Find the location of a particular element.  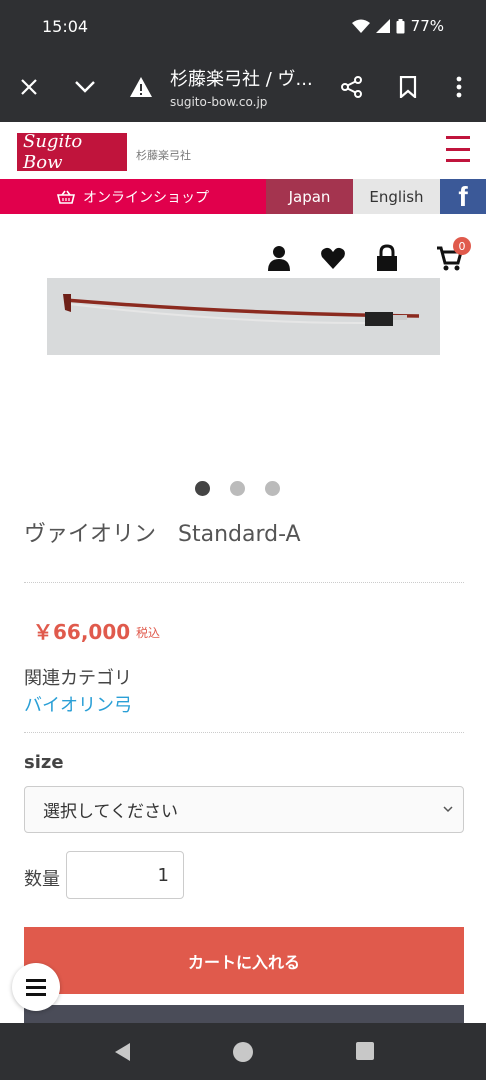

wifi-icon is located at coordinates (360, 26).